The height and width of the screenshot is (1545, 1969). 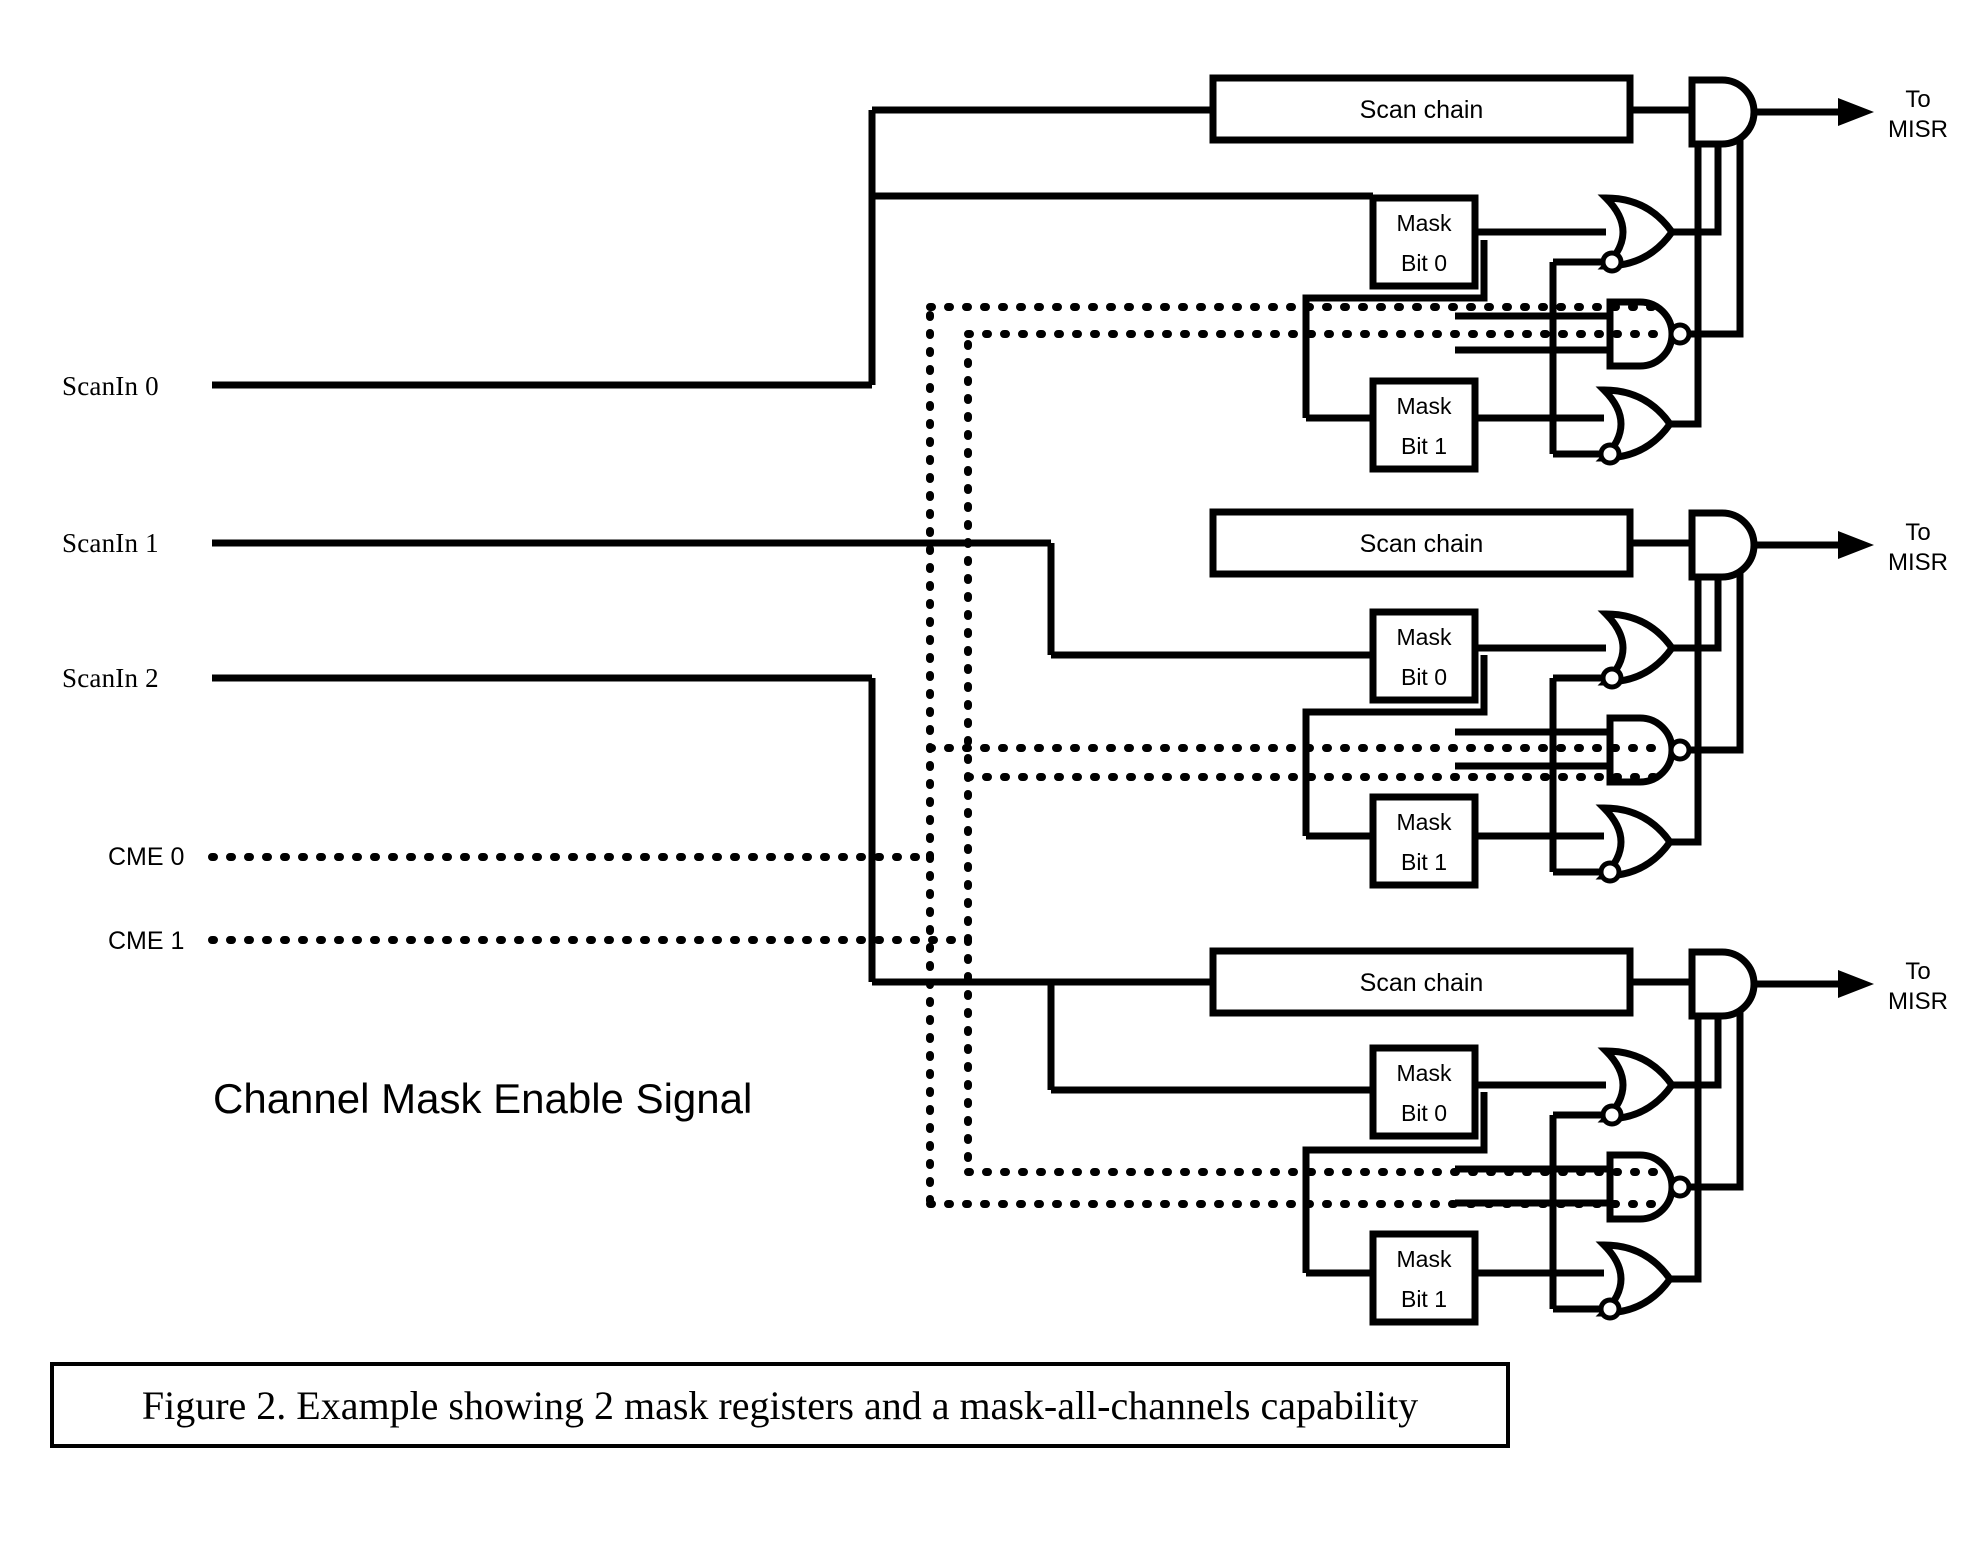 I want to click on mask-bit0-label-top-0: Mask, so click(x=1424, y=223).